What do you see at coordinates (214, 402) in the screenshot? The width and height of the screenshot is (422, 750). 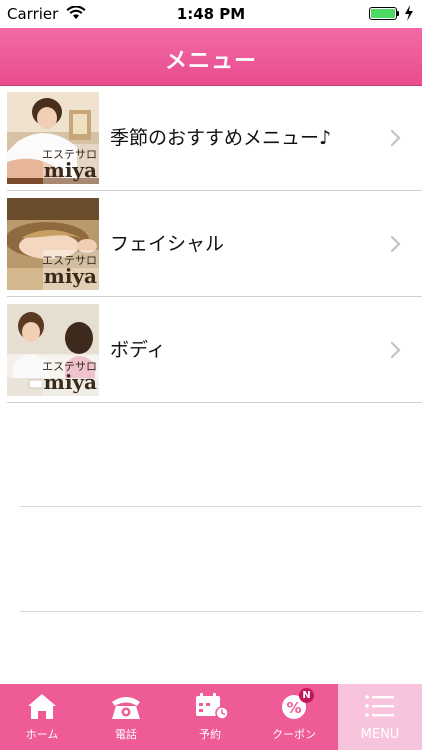 I see `row-divider` at bounding box center [214, 402].